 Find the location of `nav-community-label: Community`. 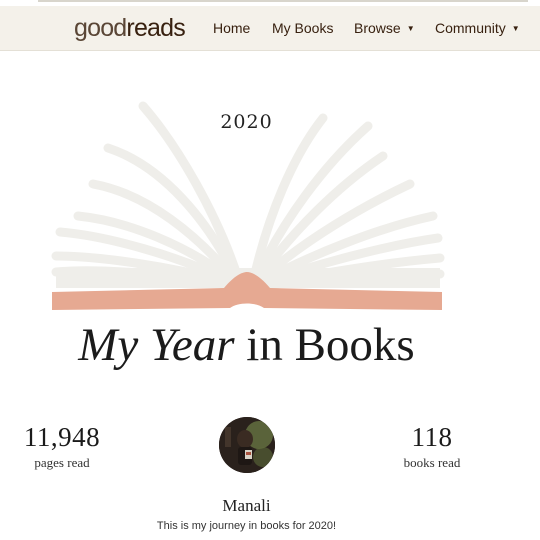

nav-community-label: Community is located at coordinates (470, 28).